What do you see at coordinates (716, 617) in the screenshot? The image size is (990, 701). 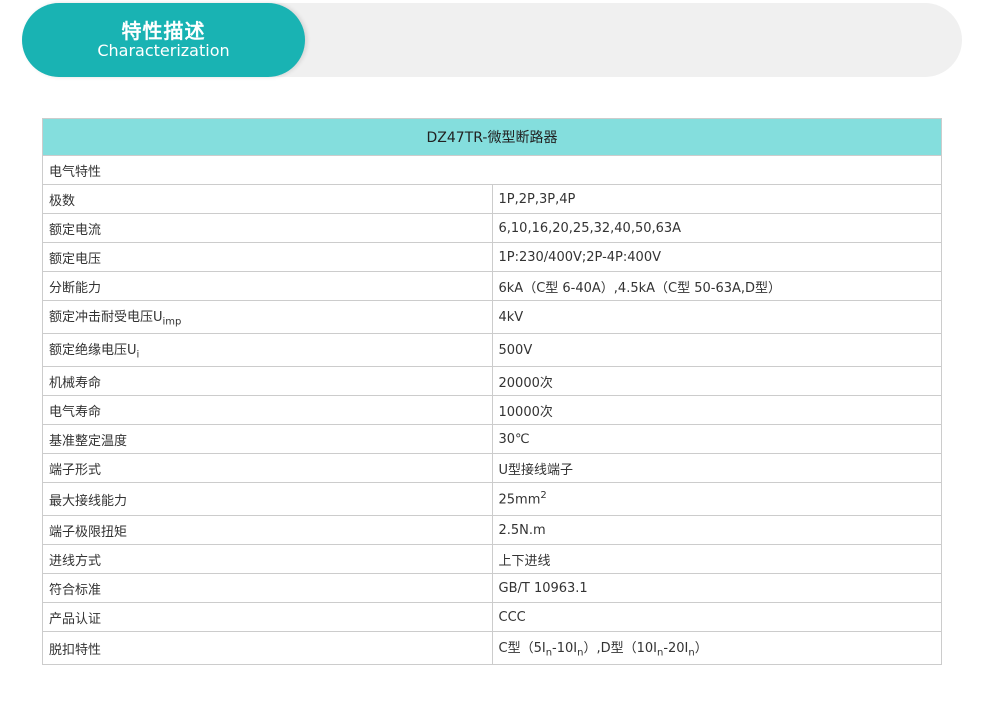 I see `row-value: CCC` at bounding box center [716, 617].